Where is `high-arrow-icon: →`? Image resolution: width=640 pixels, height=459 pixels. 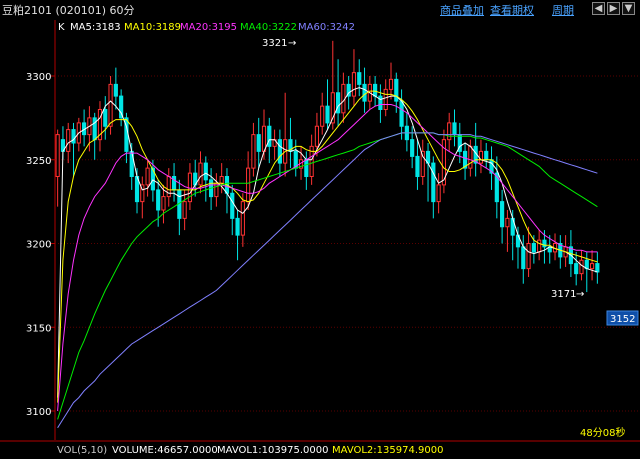
high-arrow-icon: → is located at coordinates (292, 43).